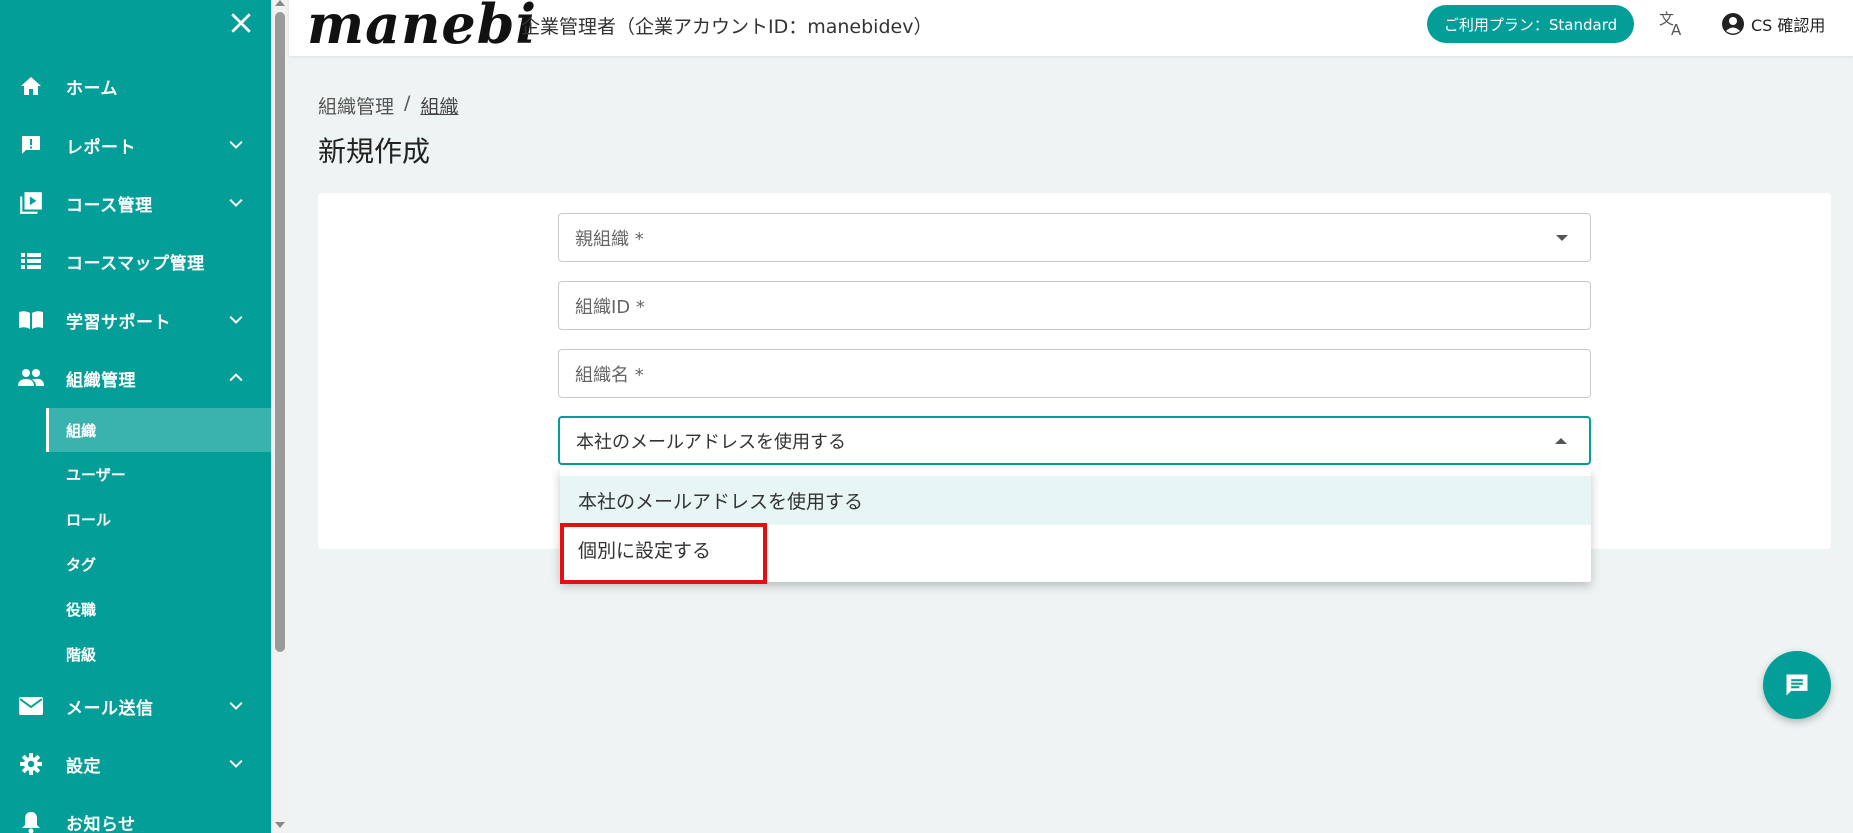 The image size is (1853, 833). I want to click on sidebar-item-label: コース管理, so click(109, 205).